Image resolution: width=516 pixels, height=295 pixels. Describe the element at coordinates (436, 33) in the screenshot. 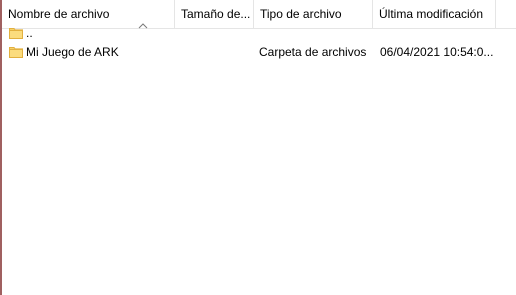

I see `file-modified` at that location.